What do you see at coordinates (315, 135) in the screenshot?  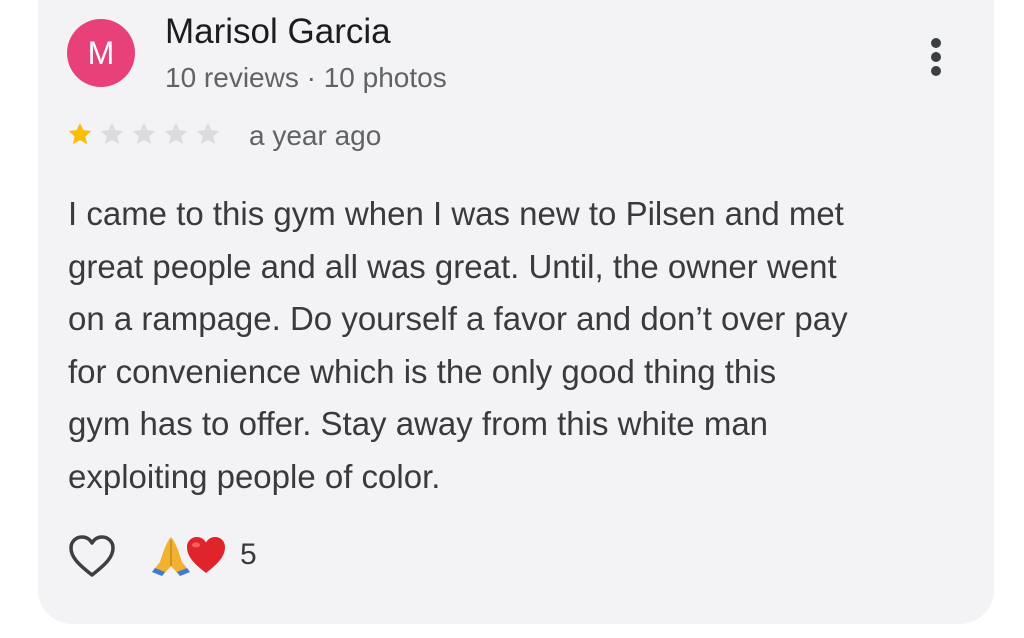 I see `review-time: a year ago` at bounding box center [315, 135].